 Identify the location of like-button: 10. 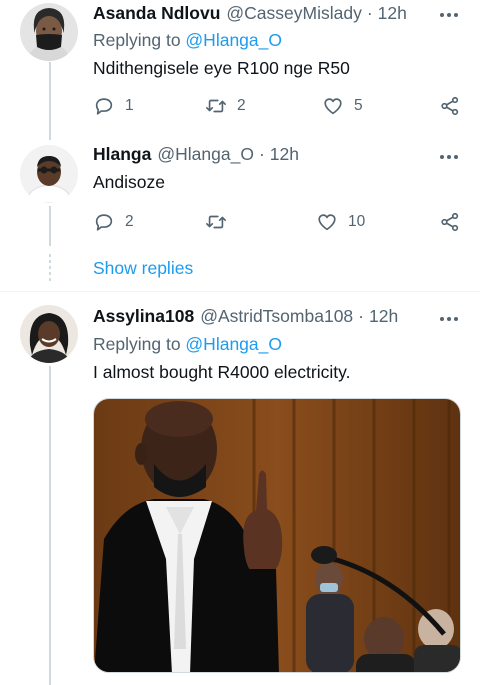
(340, 222).